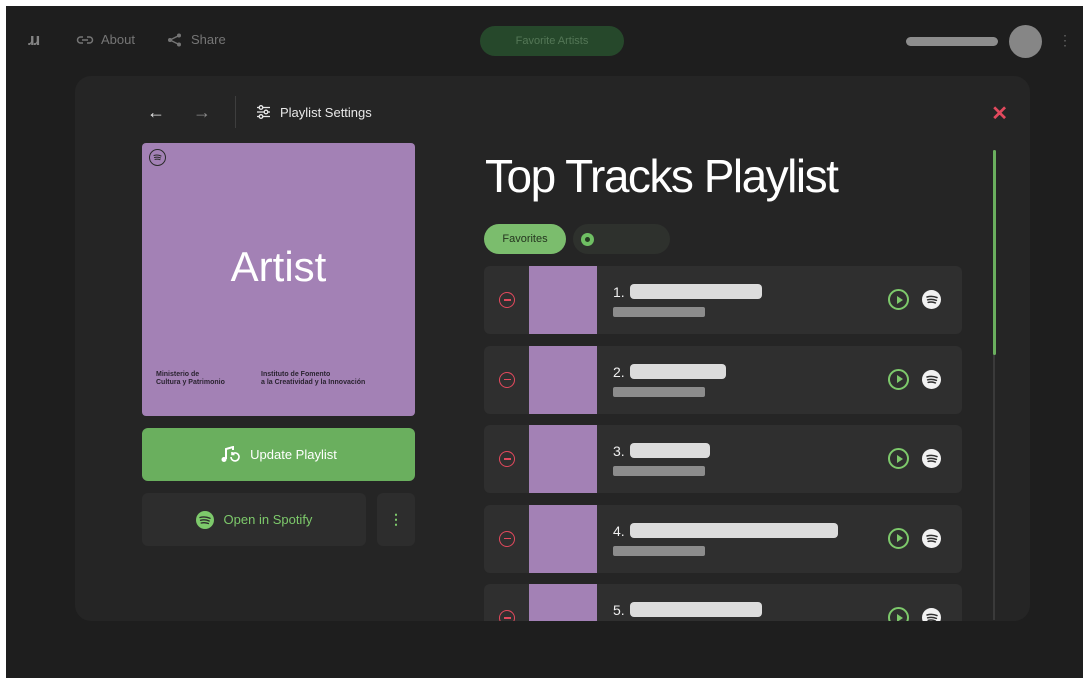 The image size is (1089, 684). Describe the element at coordinates (293, 454) in the screenshot. I see `update-playlist-label: Update Playlist` at that location.